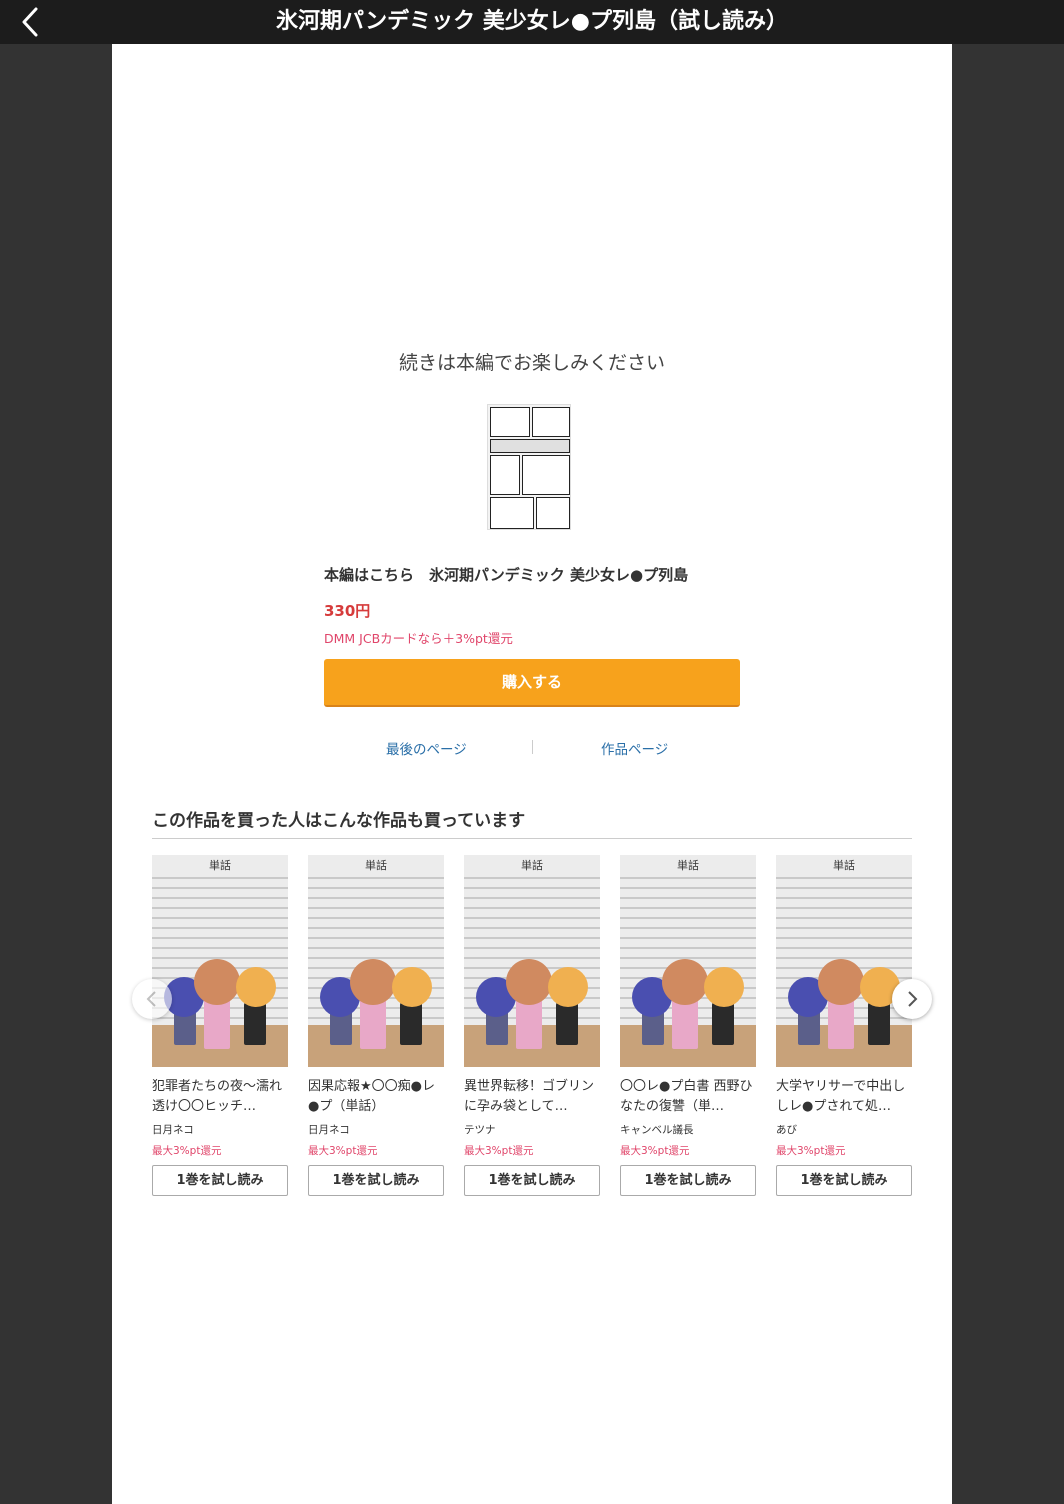  I want to click on carousel-prev-button, so click(152, 999).